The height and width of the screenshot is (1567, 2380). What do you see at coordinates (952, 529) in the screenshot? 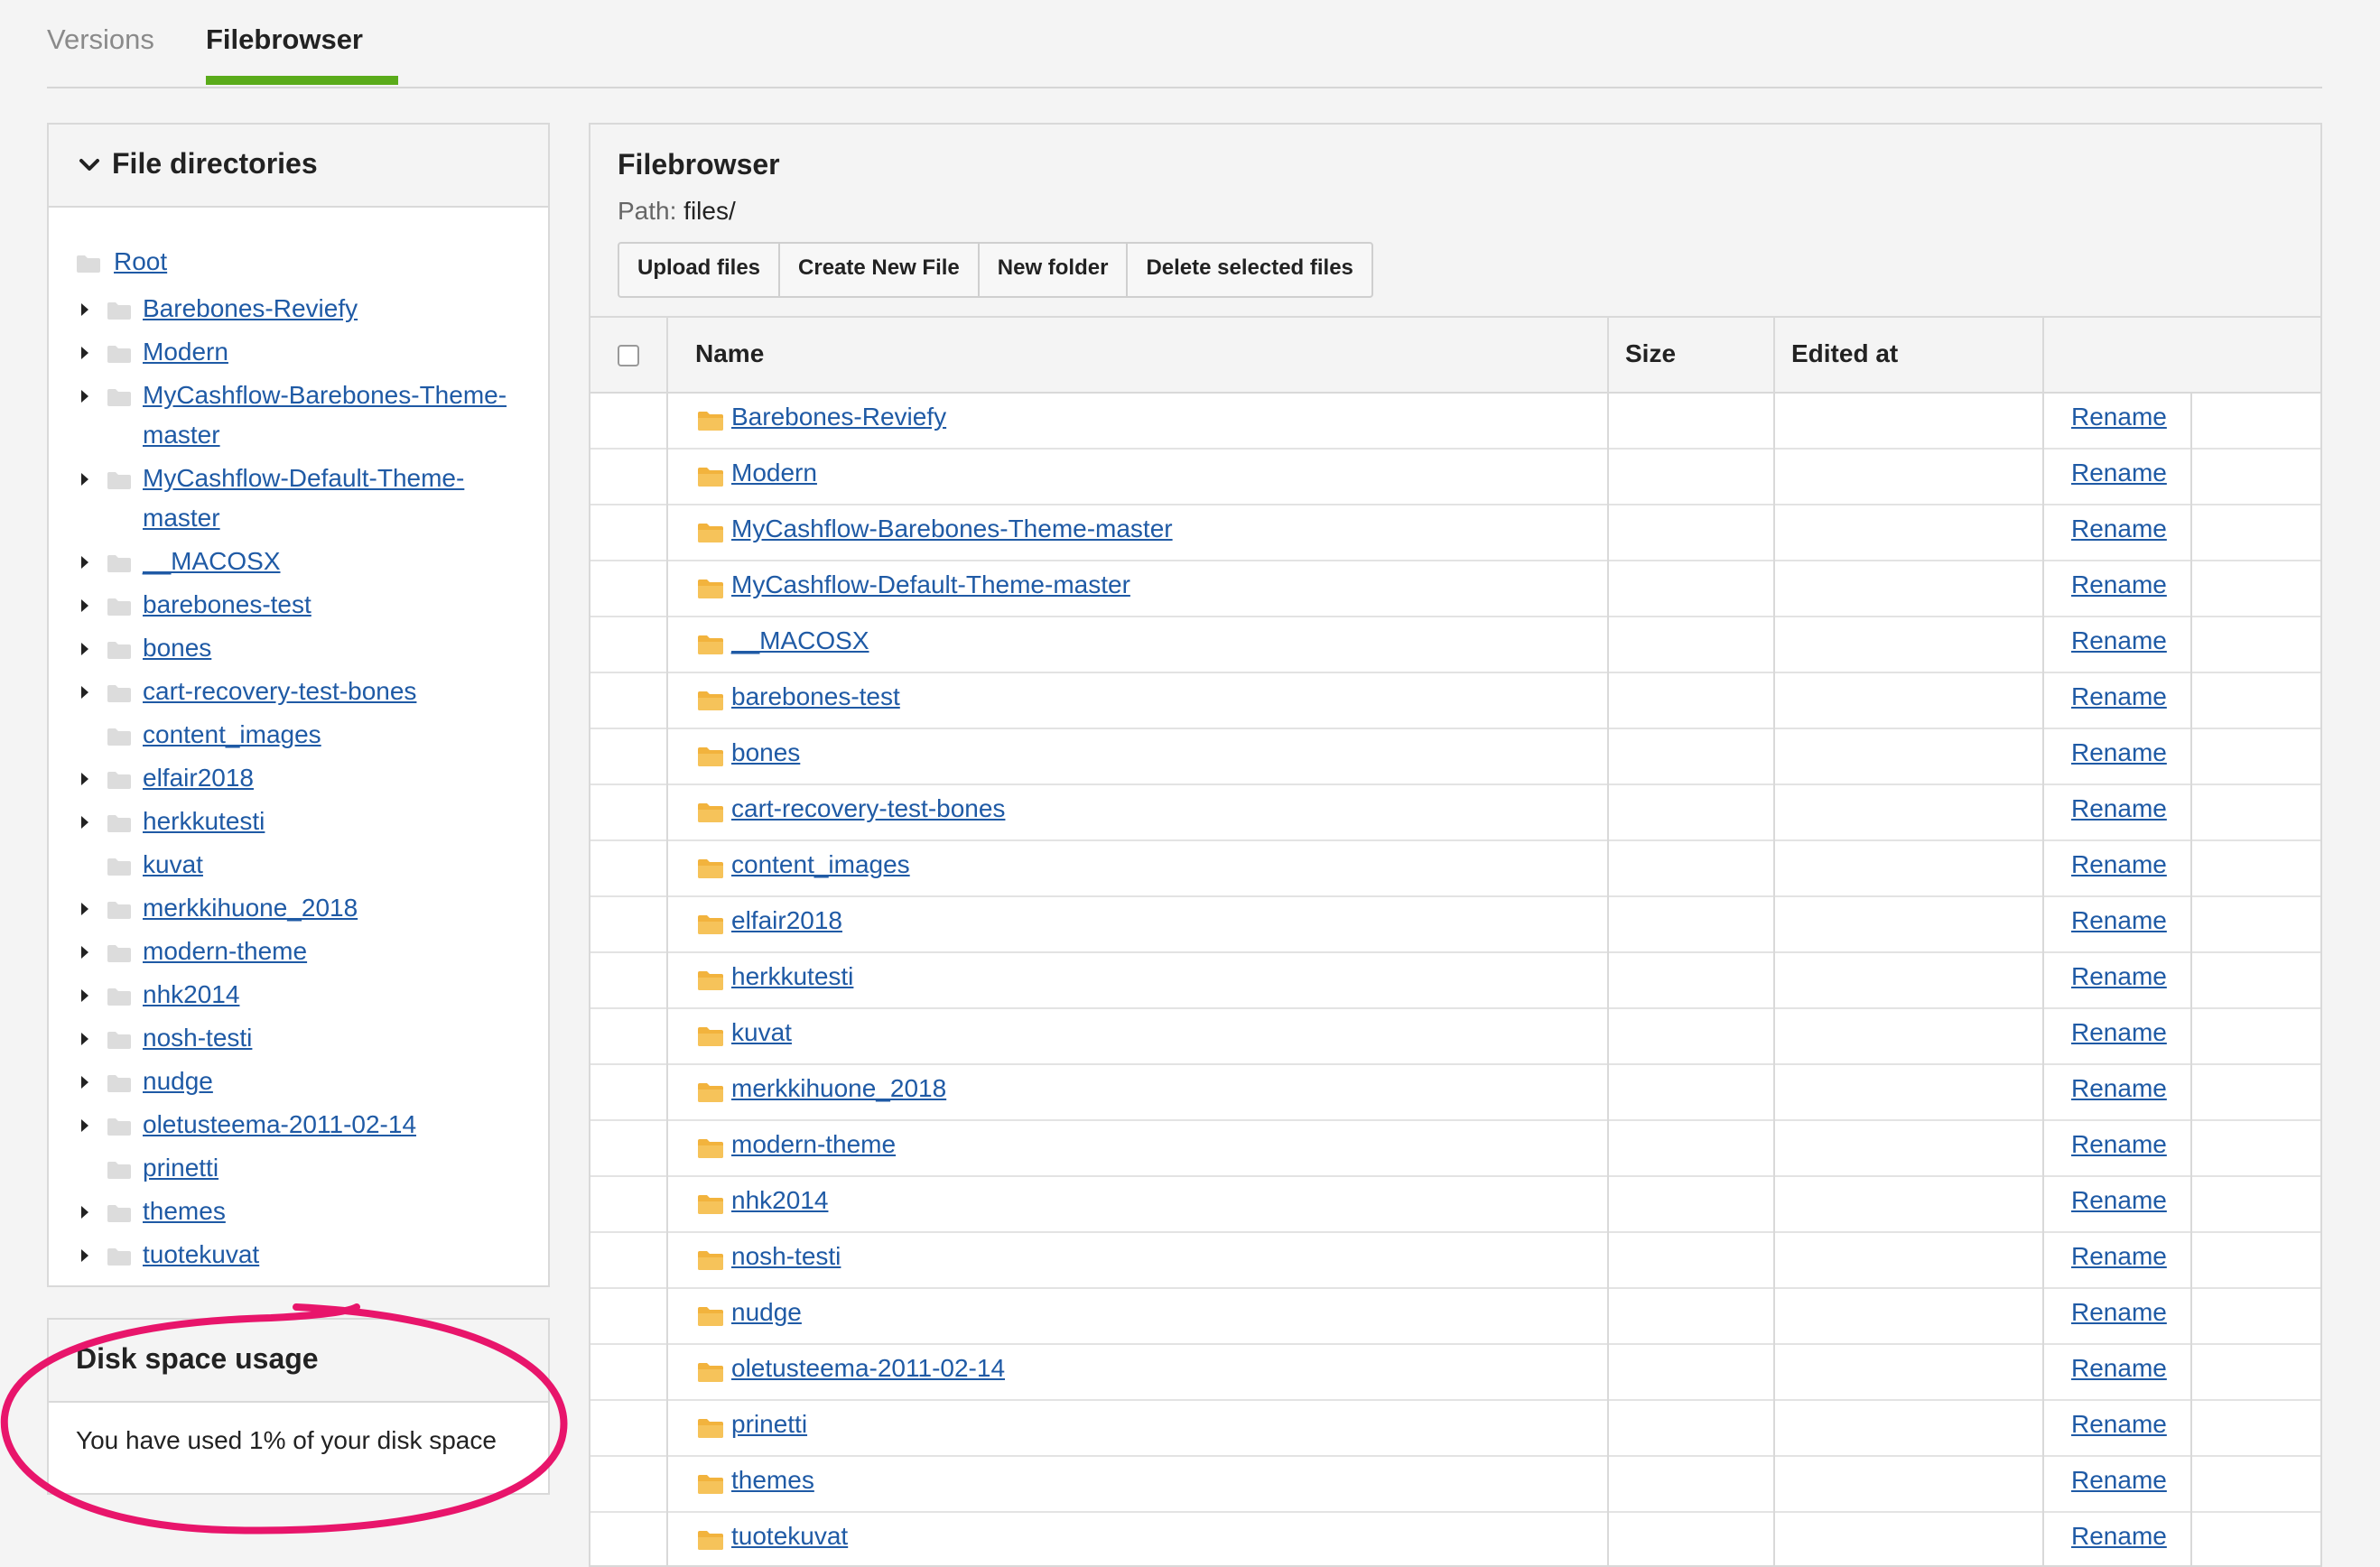
I see `file-name-link: MyCashflow-Barebones-Theme-master` at bounding box center [952, 529].